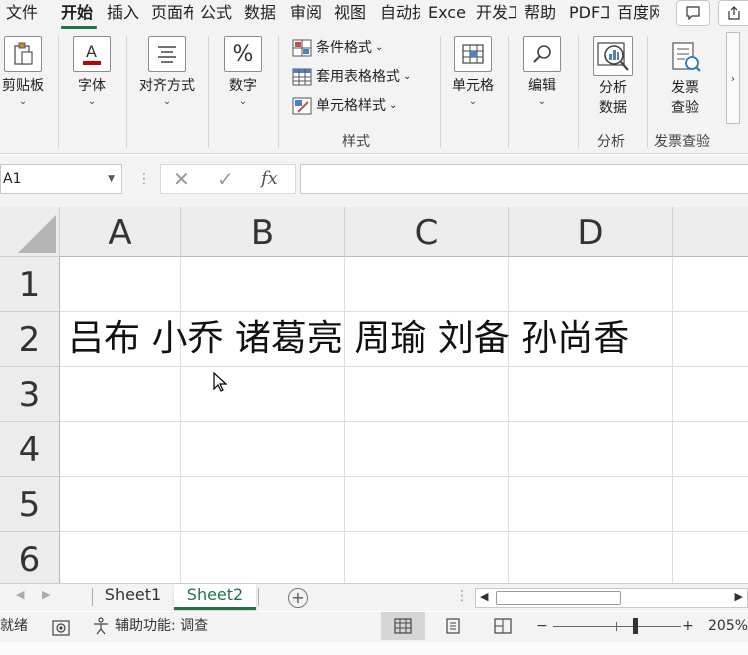 The image size is (748, 655). Describe the element at coordinates (613, 108) in the screenshot. I see `analyze-data-label-2: 数据` at that location.